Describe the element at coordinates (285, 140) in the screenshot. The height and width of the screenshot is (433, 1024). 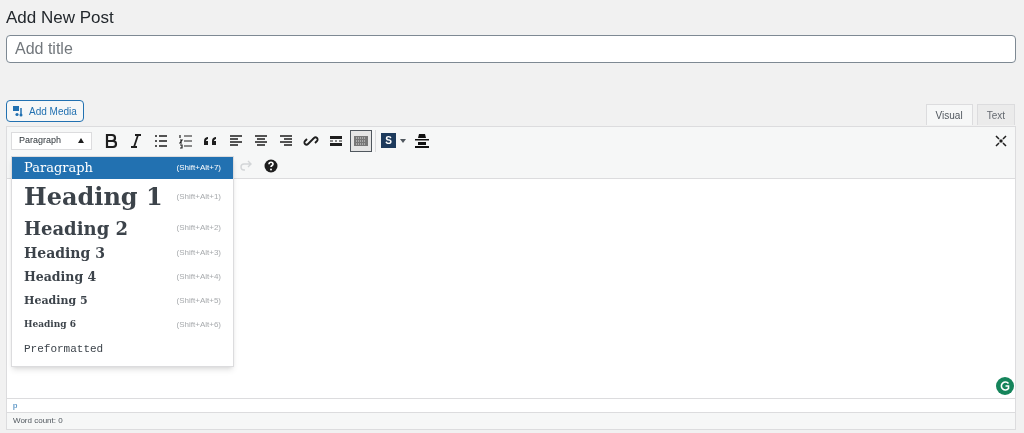
I see `align-right-icon` at that location.